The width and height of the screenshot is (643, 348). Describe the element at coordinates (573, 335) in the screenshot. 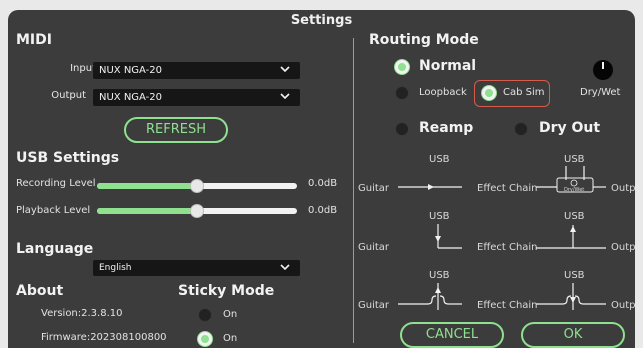

I see `ok-button: OK` at that location.